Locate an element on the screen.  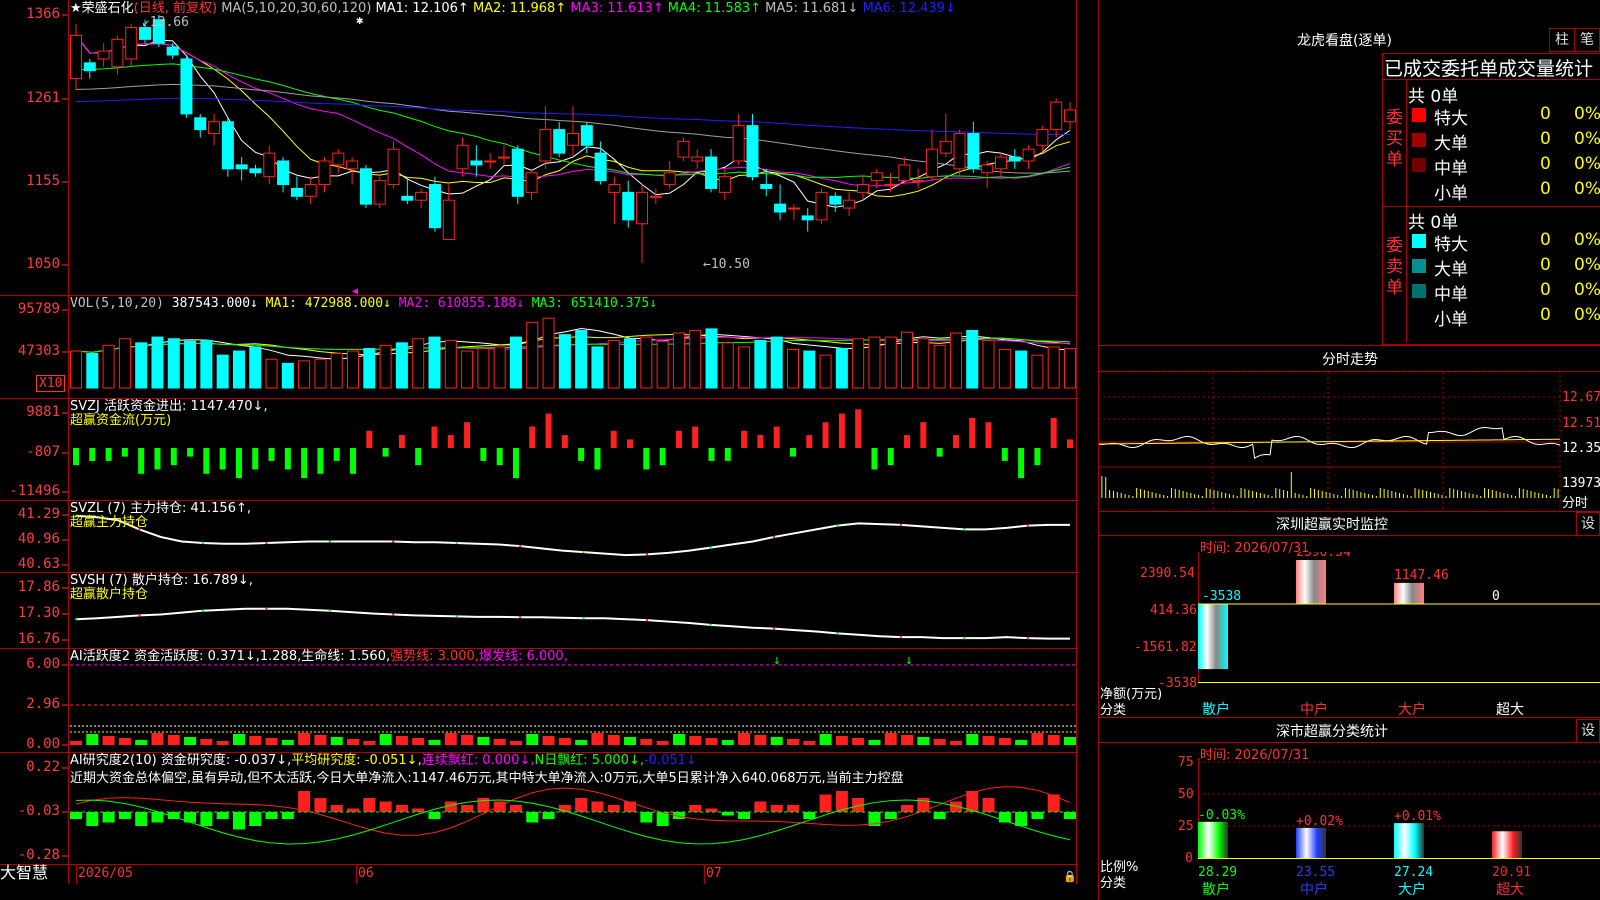
sc-bar-change: -0.03% is located at coordinates (1221, 815).